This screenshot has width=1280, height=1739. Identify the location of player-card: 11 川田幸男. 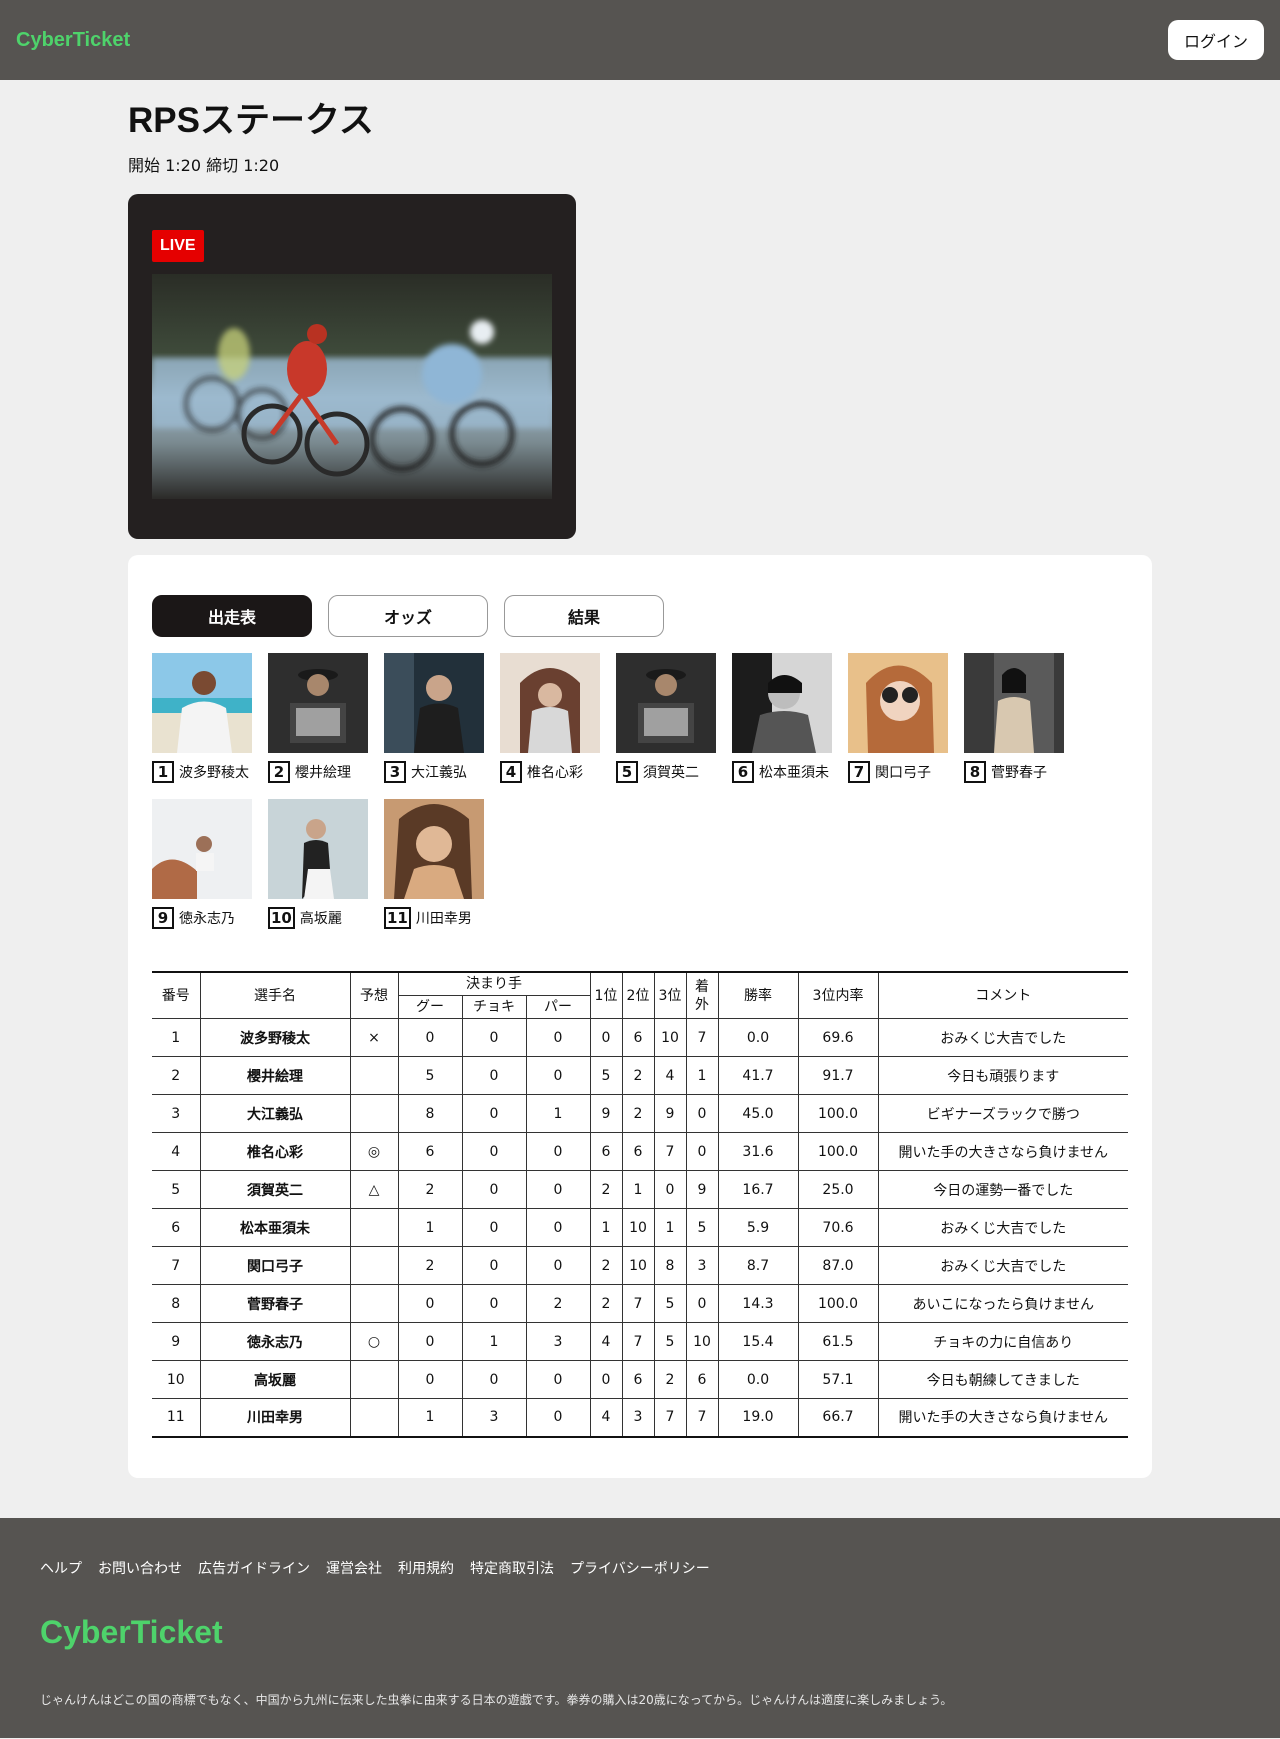
(434, 864).